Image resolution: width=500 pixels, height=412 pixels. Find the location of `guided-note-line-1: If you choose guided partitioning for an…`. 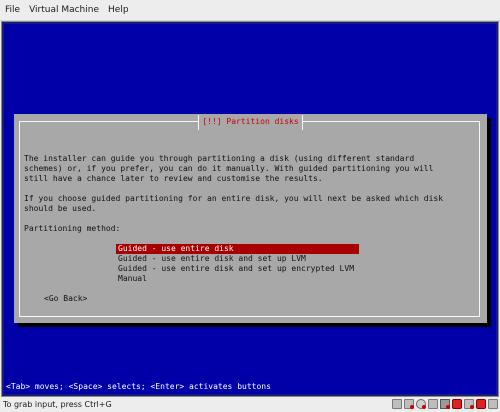

guided-note-line-1: If you choose guided partitioning for an… is located at coordinates (234, 198).